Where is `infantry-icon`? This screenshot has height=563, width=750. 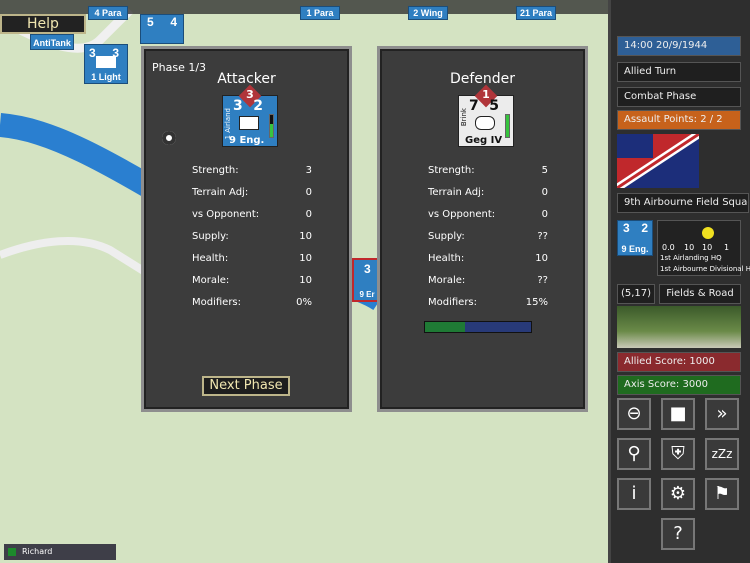 infantry-icon is located at coordinates (106, 62).